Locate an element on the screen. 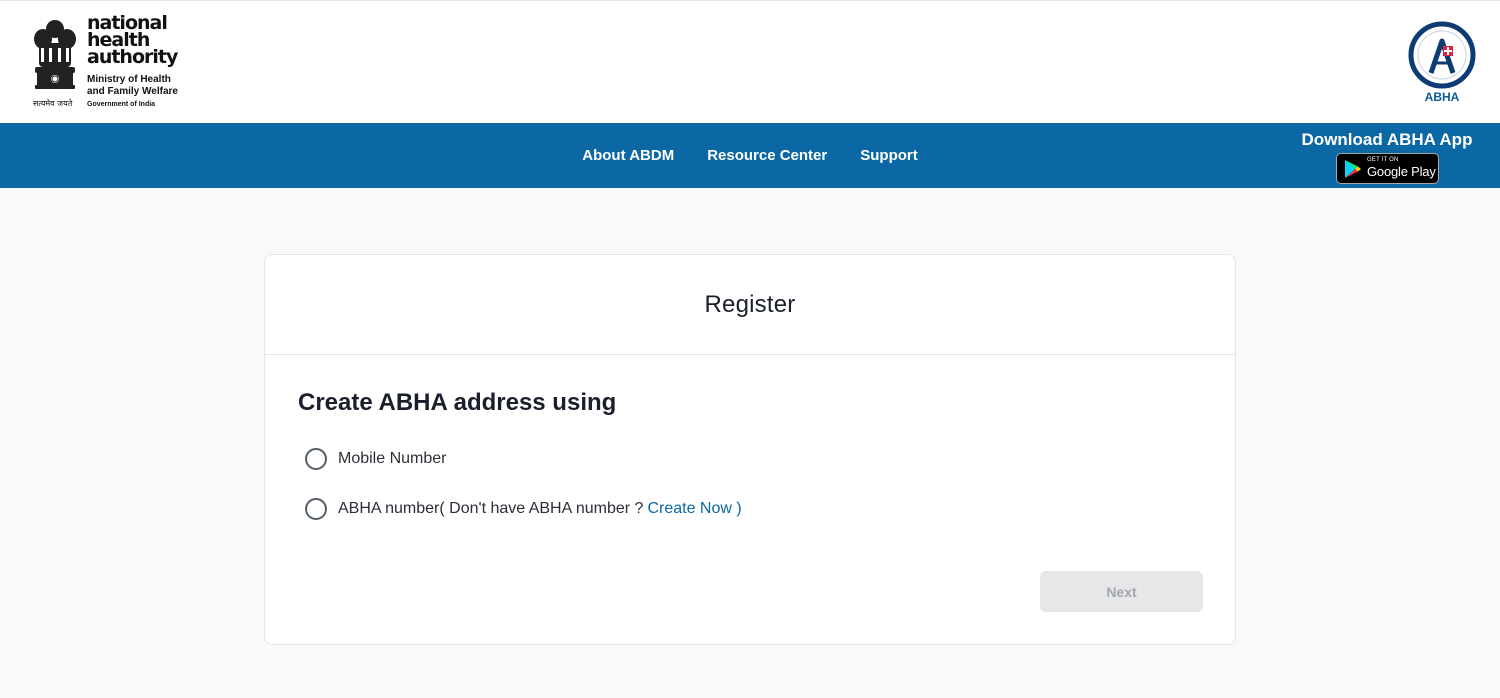  national-emblem-icon is located at coordinates (55, 54).